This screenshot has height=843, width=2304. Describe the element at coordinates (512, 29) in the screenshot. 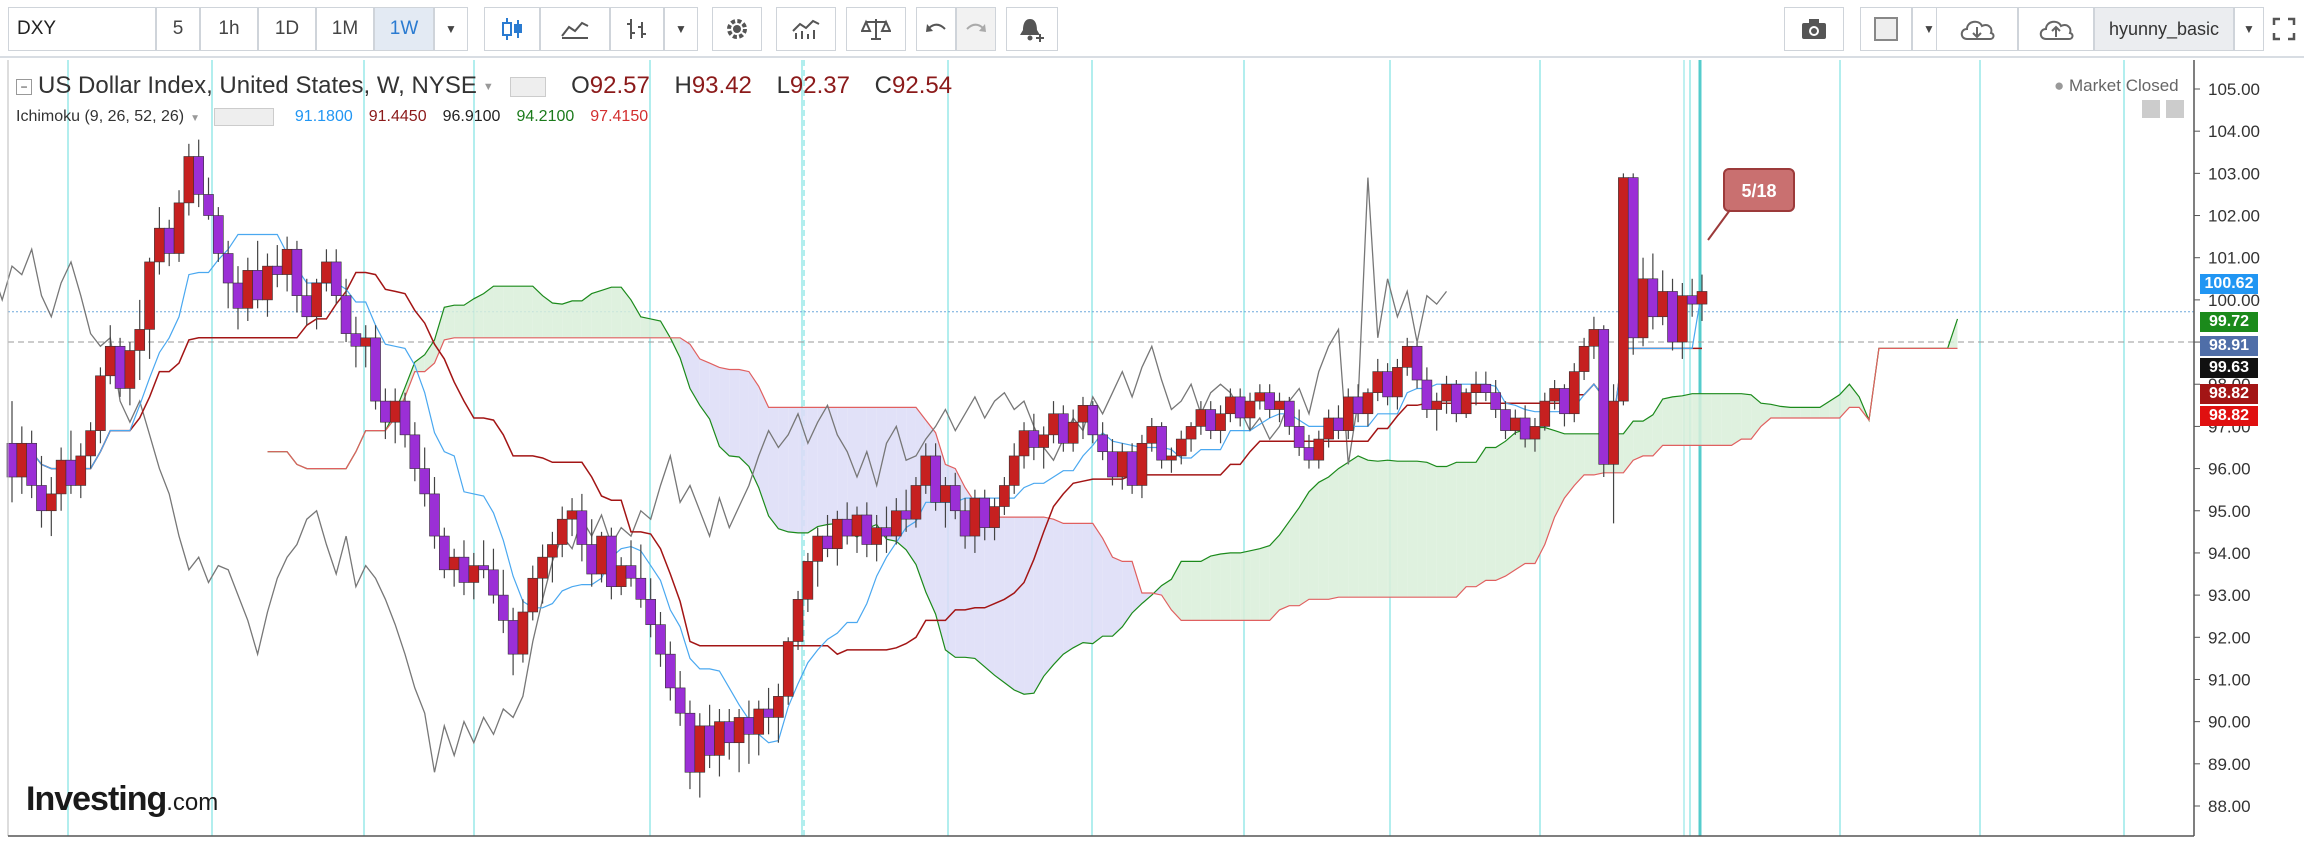

I see `candles-style-button` at that location.